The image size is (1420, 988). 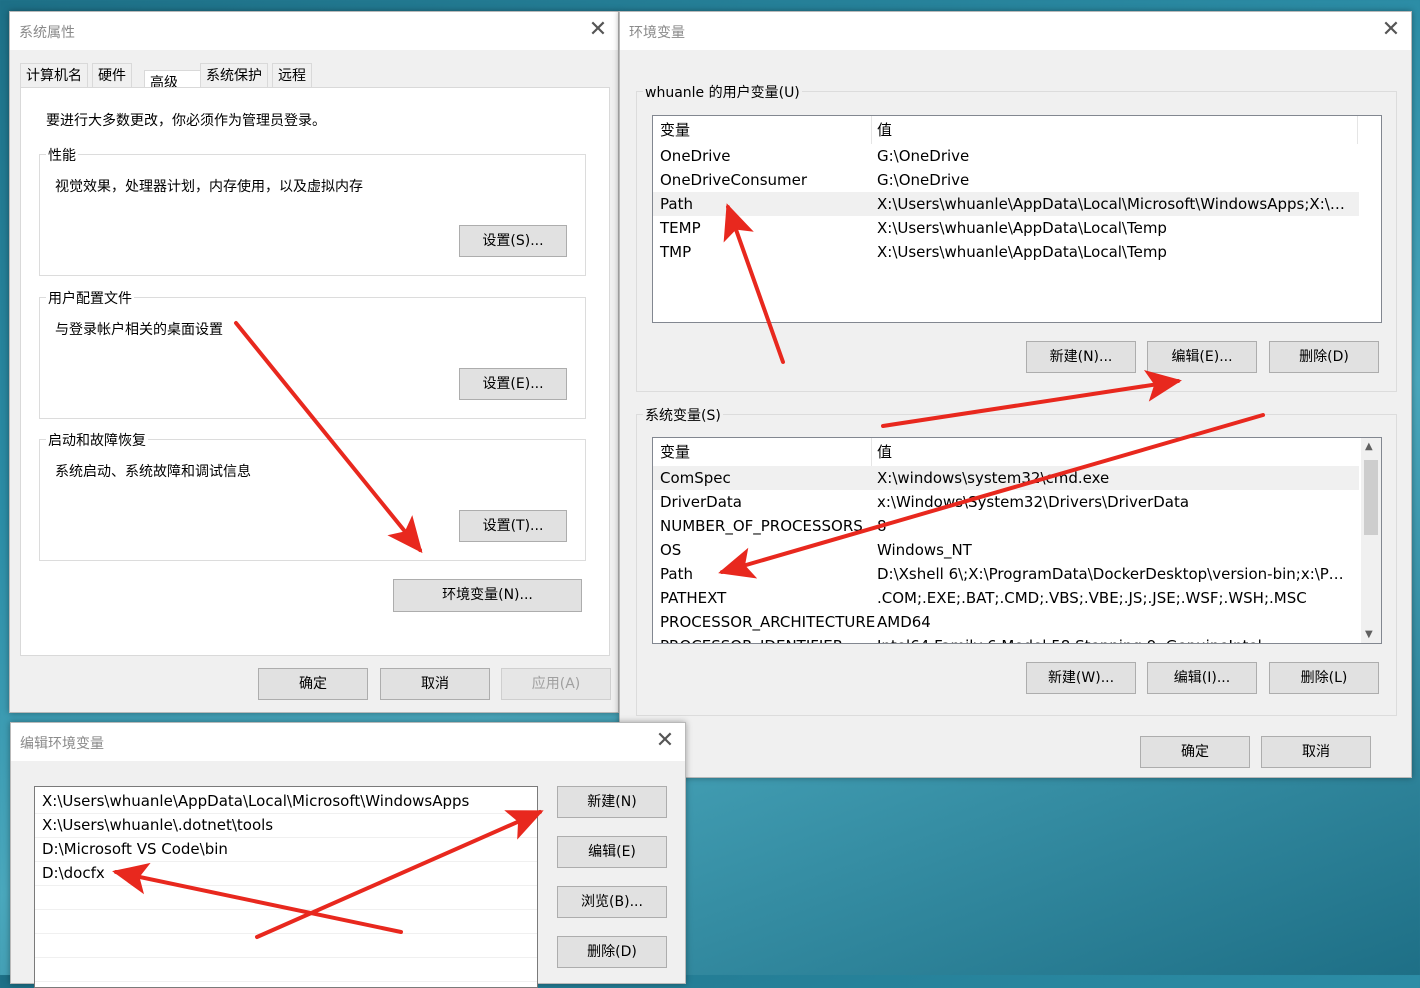 I want to click on table-row: OS Windows_NT, so click(x=1017, y=550).